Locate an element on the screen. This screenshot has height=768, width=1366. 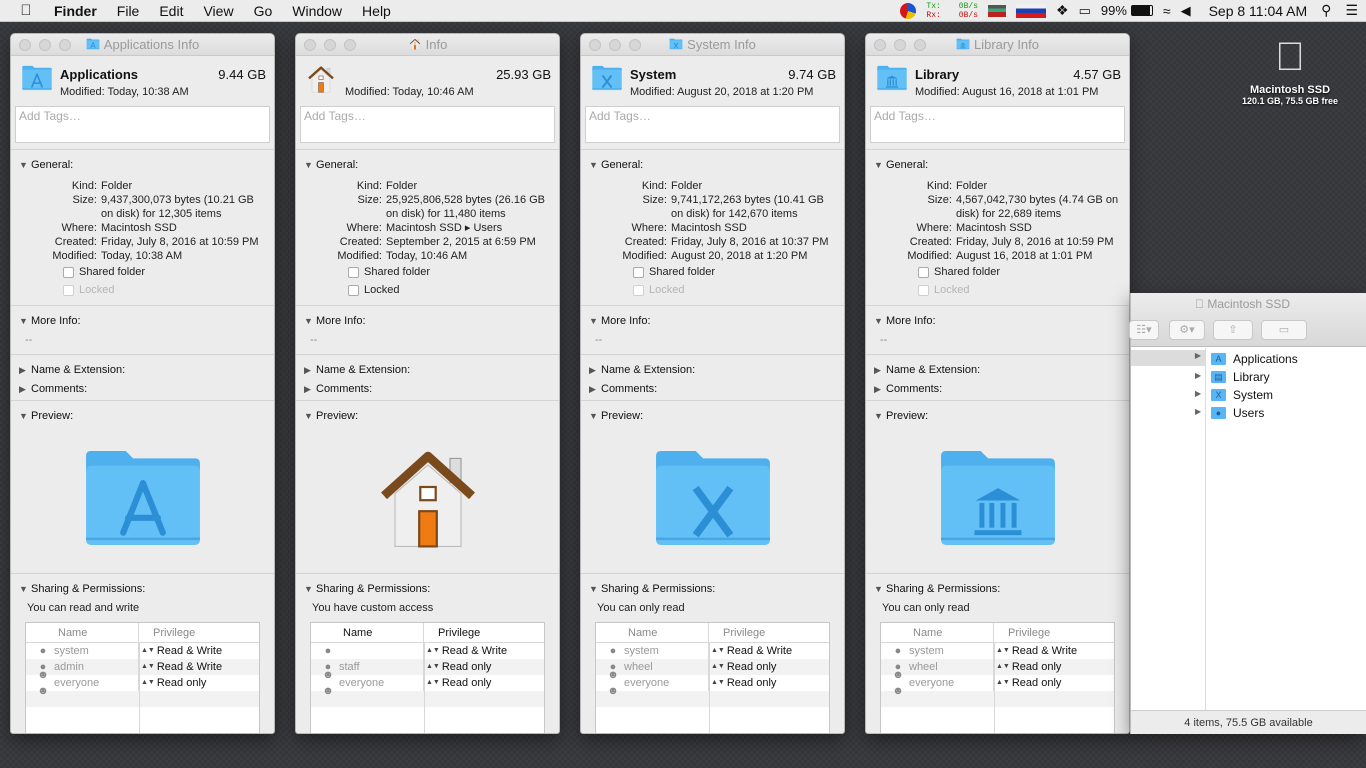
title-bar: Library Info is located at coordinates (997, 45).